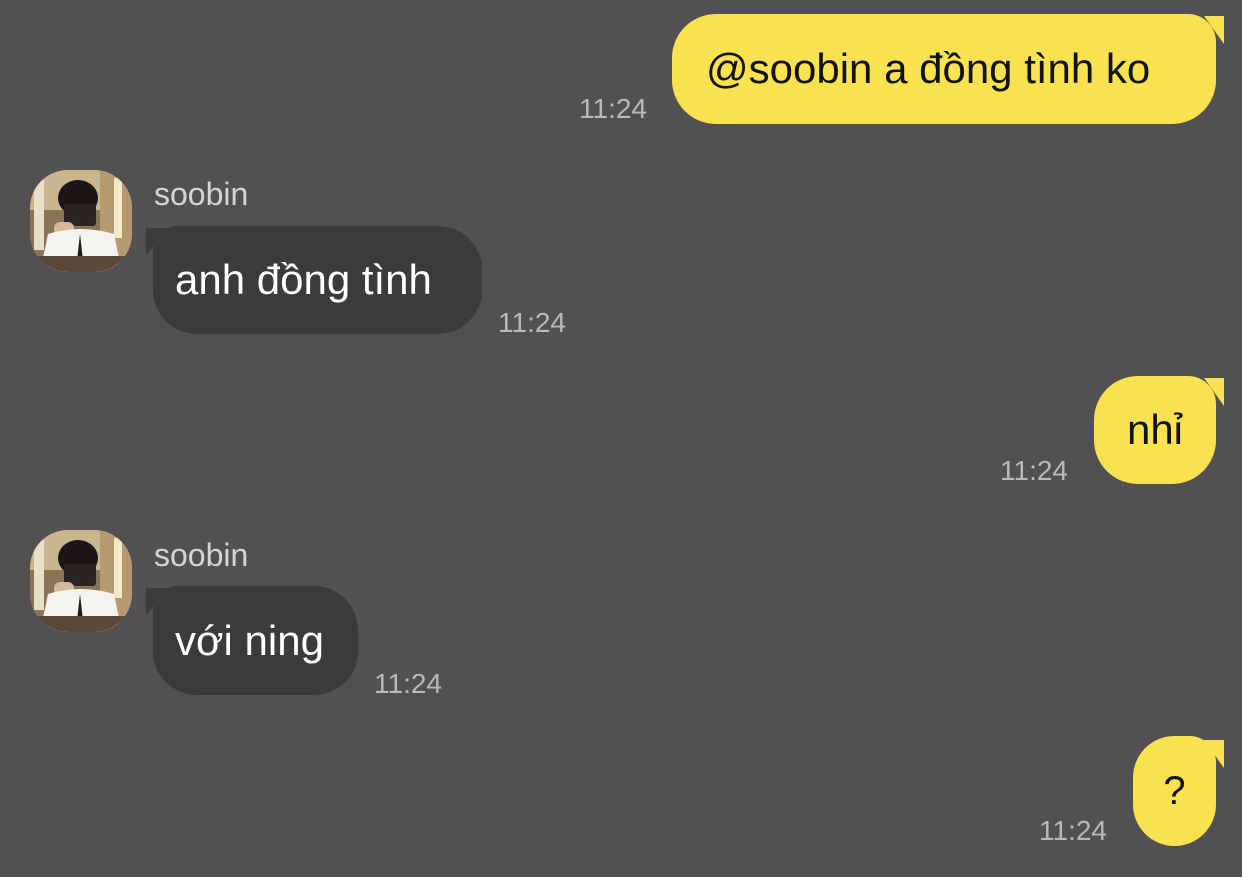 This screenshot has width=1242, height=877. I want to click on message-bubble: với ning, so click(255, 640).